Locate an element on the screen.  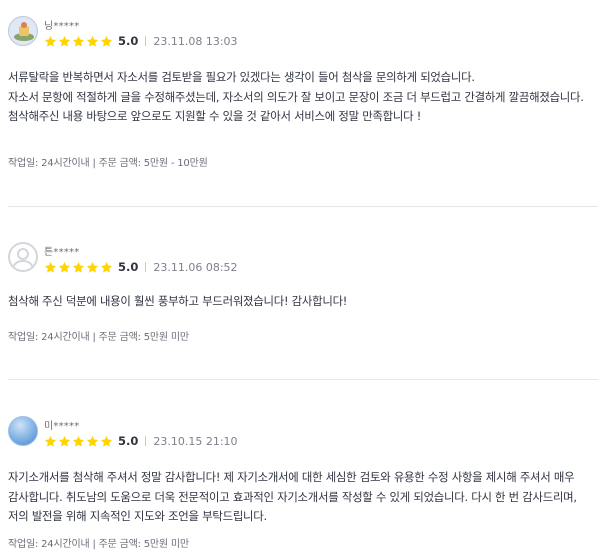
review-line: 첨삭해 주신 덕분에 내용이 훨씬 풍부하고 부드러워졌습니다! 감사합니다! is located at coordinates (178, 301).